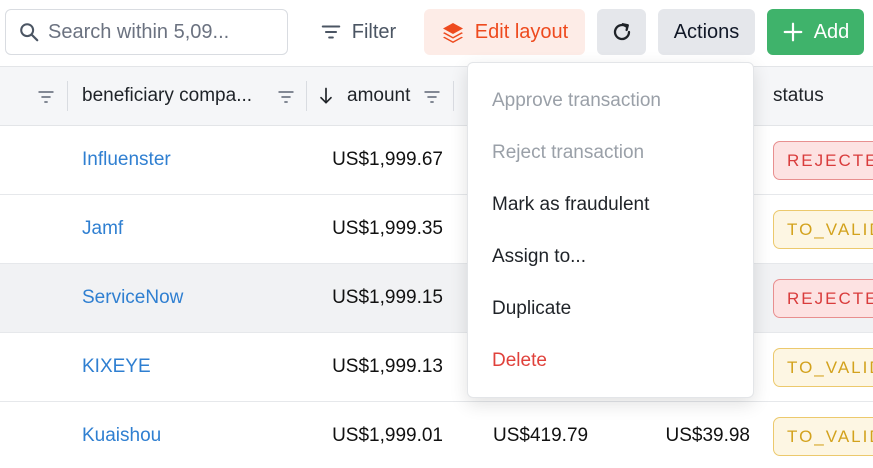 This screenshot has width=873, height=468. What do you see at coordinates (126, 160) in the screenshot?
I see `beneficiary-link: Influenster` at bounding box center [126, 160].